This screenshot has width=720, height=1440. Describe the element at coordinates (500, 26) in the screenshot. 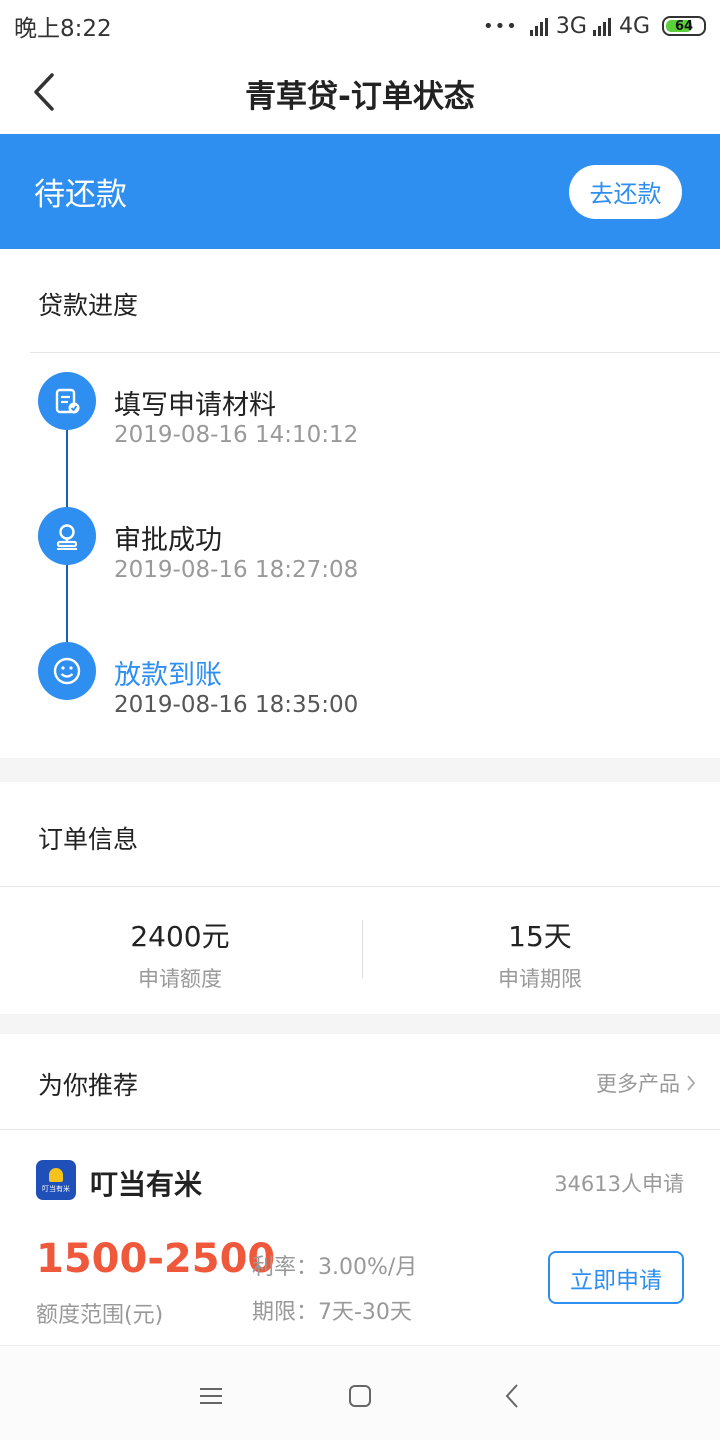

I see `notification-dots: •••` at that location.